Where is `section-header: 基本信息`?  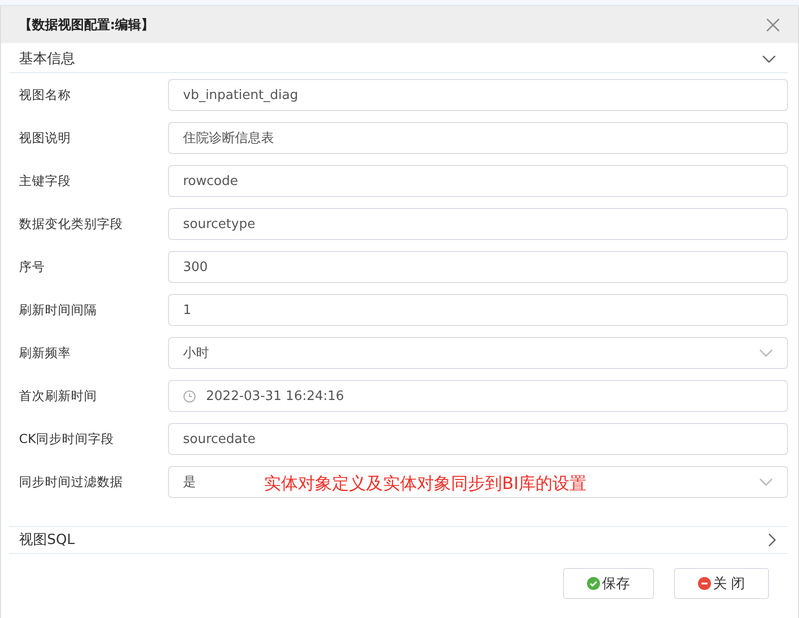
section-header: 基本信息 is located at coordinates (398, 59).